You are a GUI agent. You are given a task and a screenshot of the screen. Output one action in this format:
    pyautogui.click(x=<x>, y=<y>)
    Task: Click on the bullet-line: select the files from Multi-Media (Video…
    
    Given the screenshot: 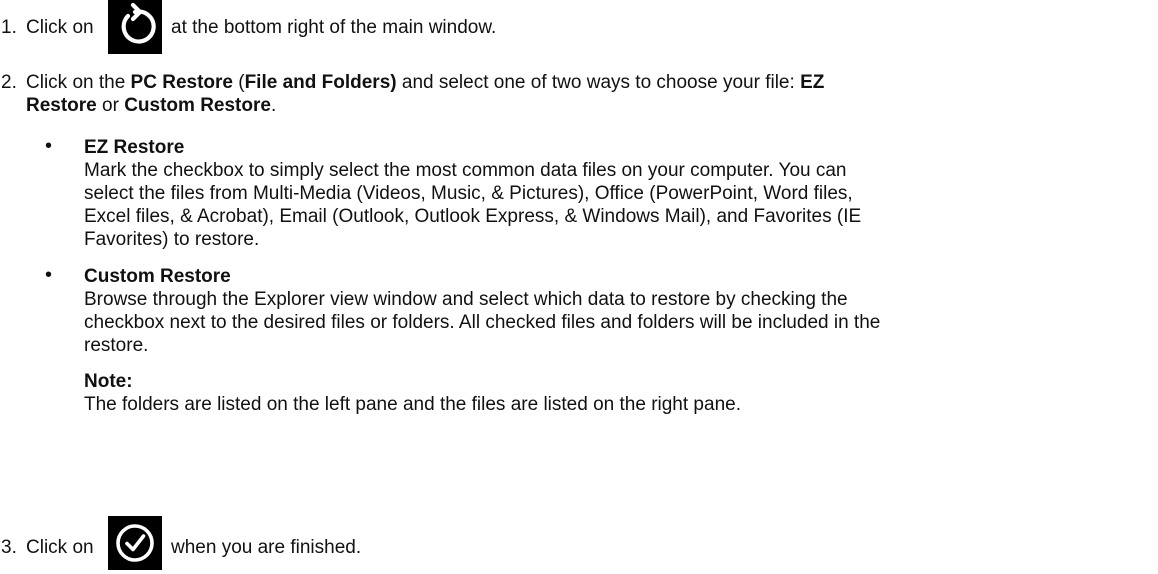 What is the action you would take?
    pyautogui.click(x=468, y=193)
    